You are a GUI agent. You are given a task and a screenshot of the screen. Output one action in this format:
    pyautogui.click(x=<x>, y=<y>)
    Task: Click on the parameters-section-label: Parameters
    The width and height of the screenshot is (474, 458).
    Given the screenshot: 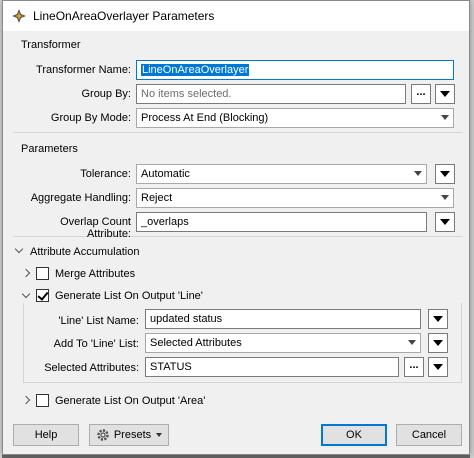 What is the action you would take?
    pyautogui.click(x=49, y=149)
    